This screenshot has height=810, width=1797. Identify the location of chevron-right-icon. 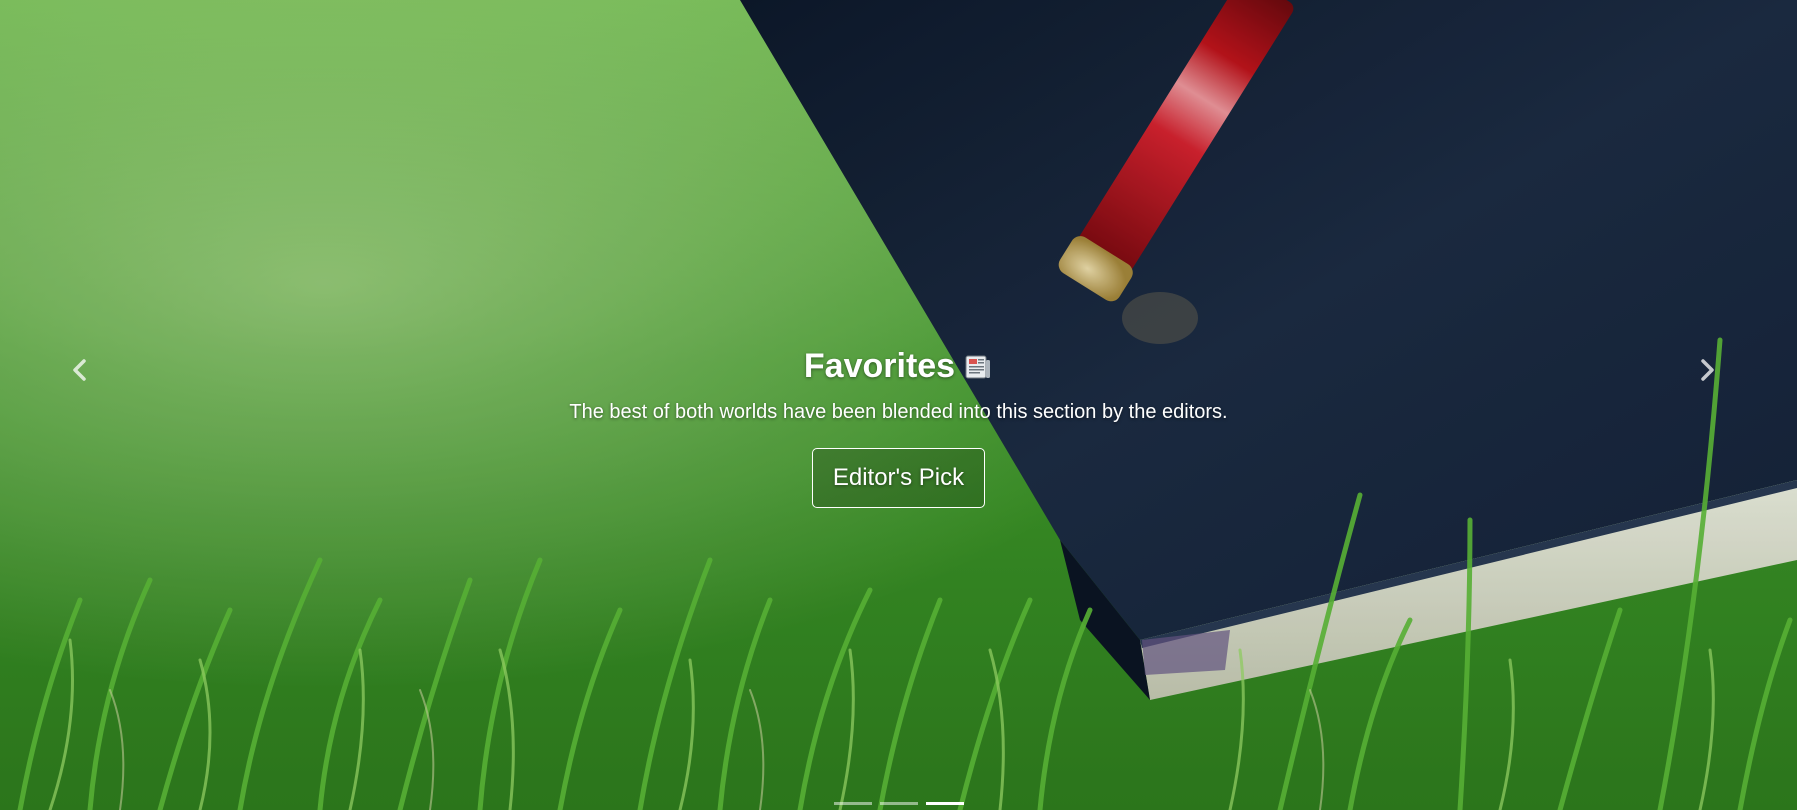
(1707, 370).